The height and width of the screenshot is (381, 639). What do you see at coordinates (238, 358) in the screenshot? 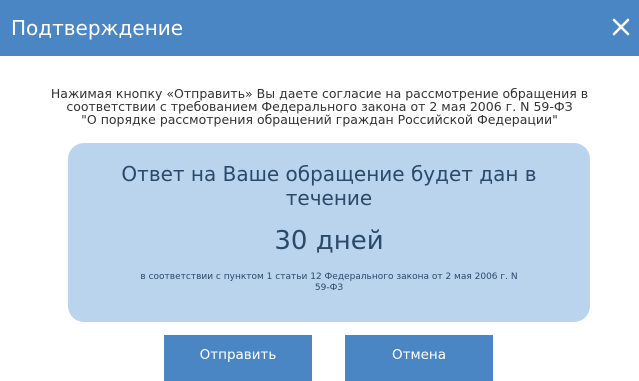
I see `send-button: Отправить` at bounding box center [238, 358].